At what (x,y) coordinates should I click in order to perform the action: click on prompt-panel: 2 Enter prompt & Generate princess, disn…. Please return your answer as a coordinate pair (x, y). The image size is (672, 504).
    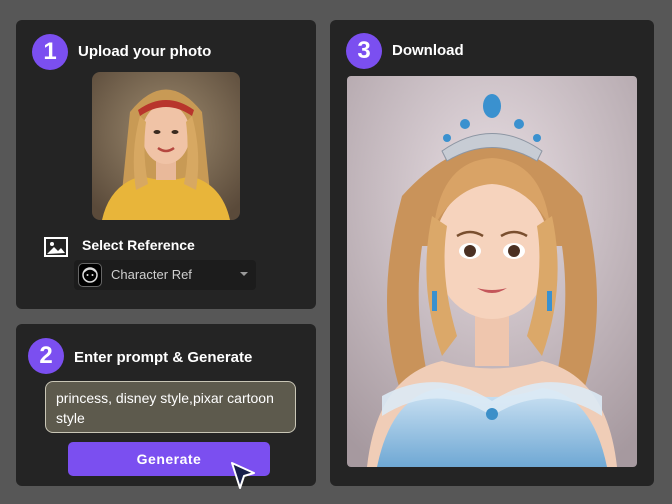
    Looking at the image, I should click on (166, 406).